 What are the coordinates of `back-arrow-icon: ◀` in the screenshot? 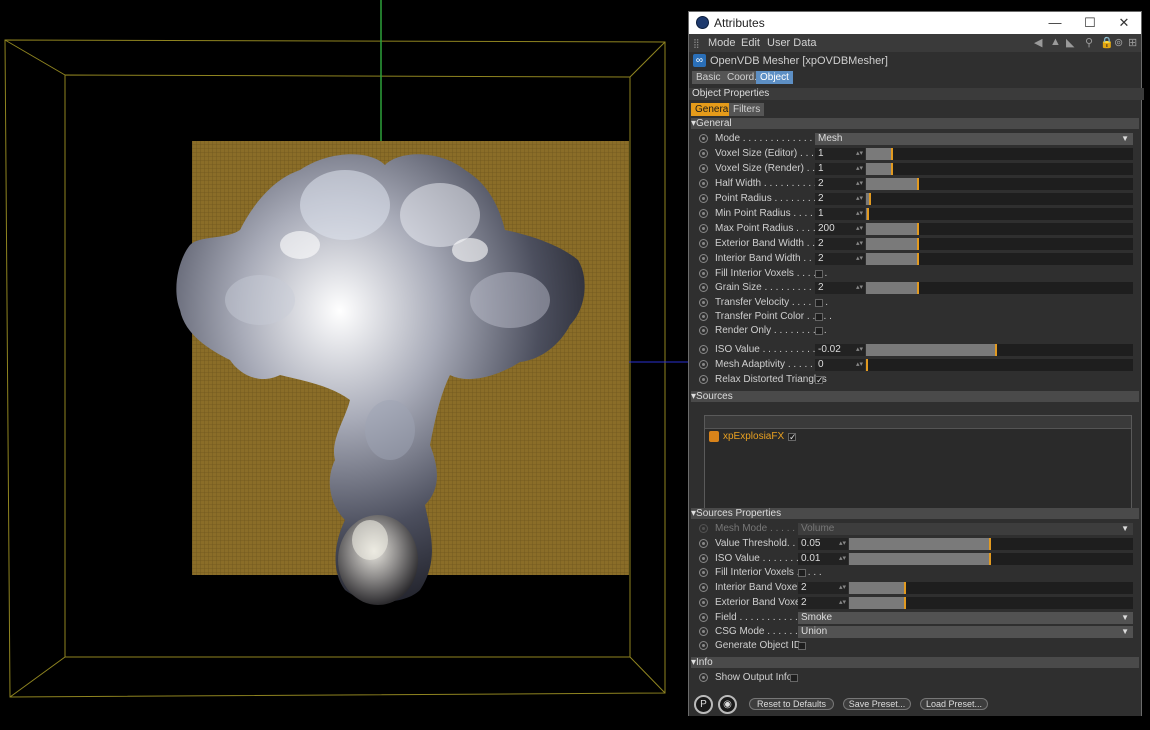 It's located at (1038, 42).